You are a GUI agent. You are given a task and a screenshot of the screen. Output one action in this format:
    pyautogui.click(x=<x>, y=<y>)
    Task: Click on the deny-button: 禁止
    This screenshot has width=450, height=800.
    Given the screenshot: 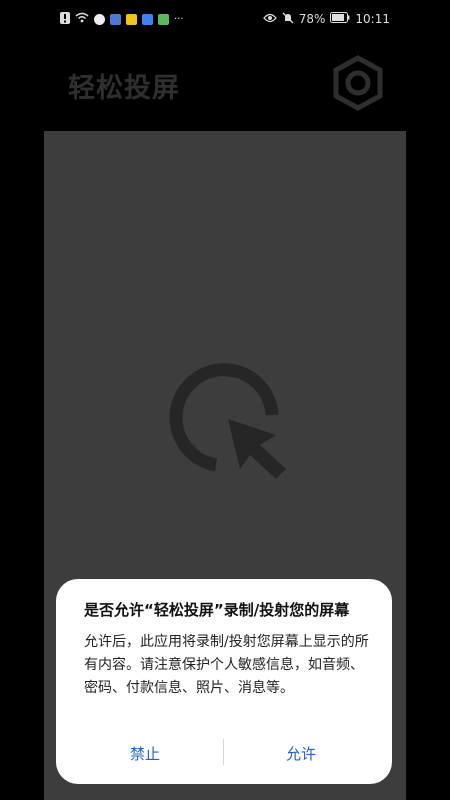 What is the action you would take?
    pyautogui.click(x=145, y=753)
    